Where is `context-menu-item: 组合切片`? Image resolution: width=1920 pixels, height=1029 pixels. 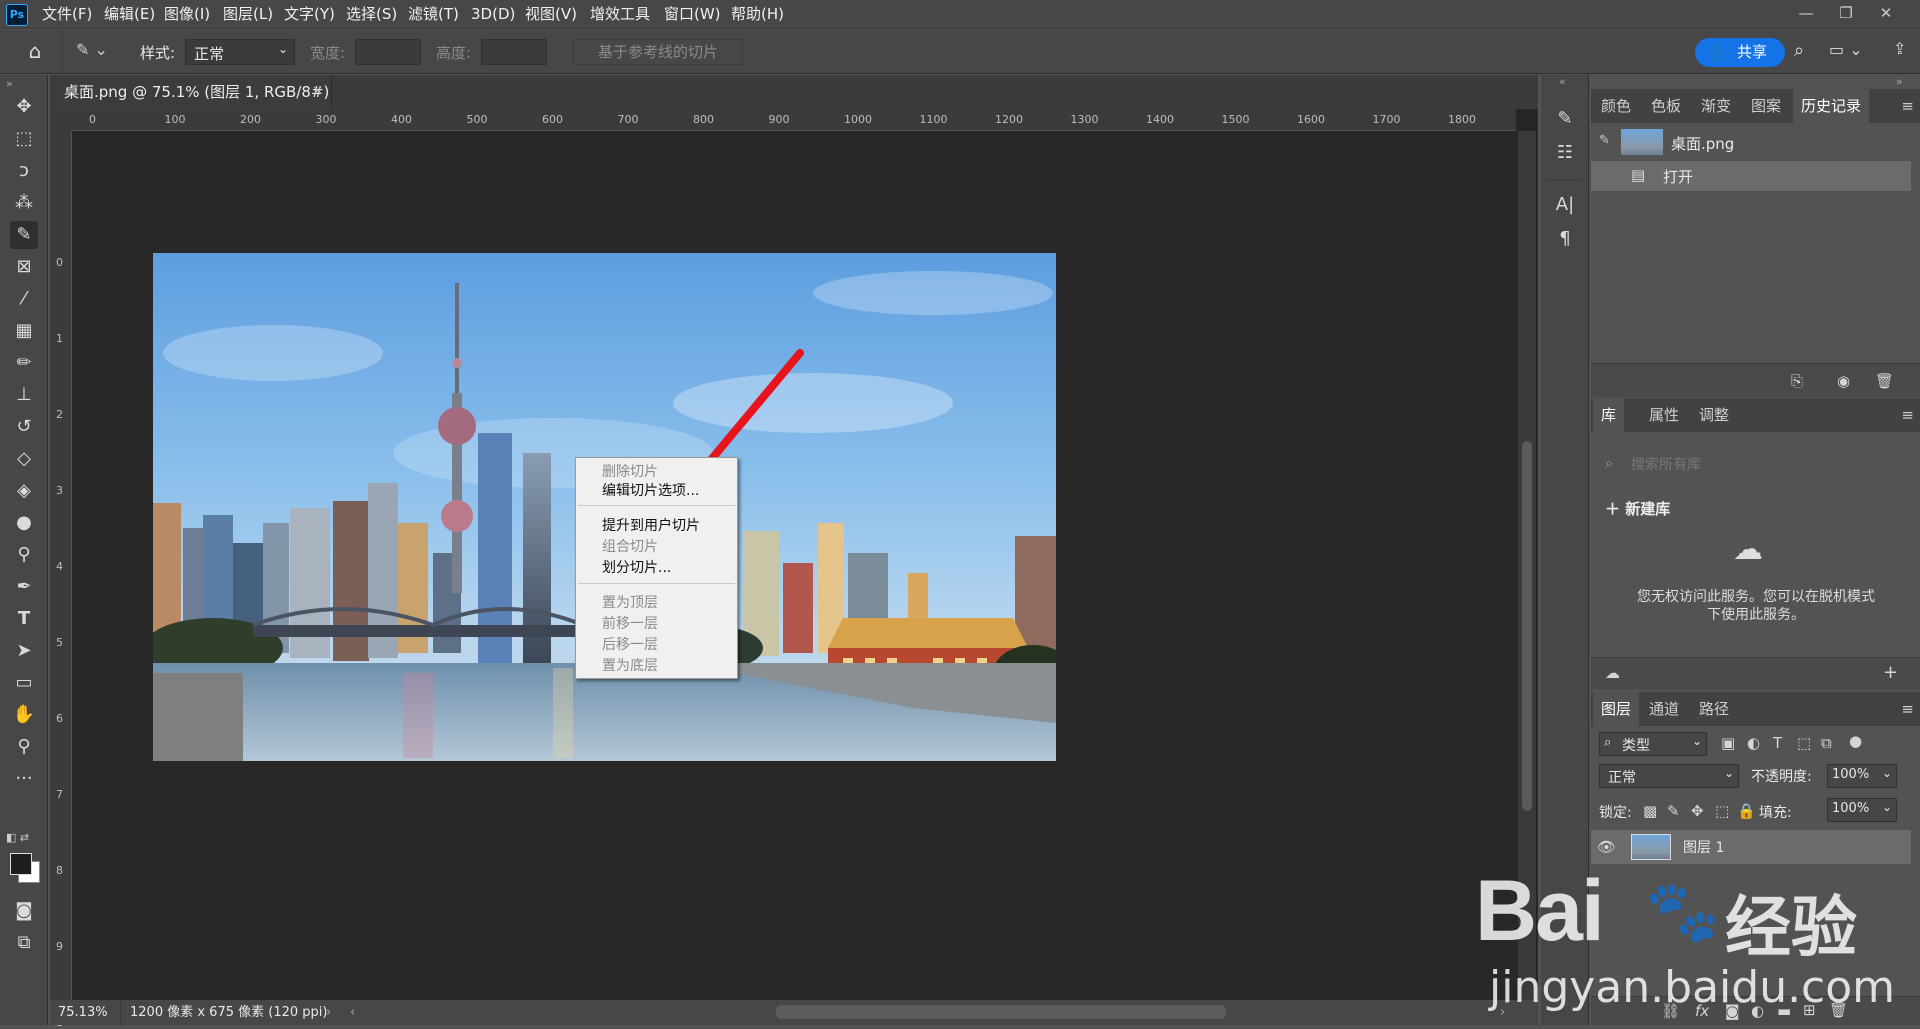 context-menu-item: 组合切片 is located at coordinates (630, 546).